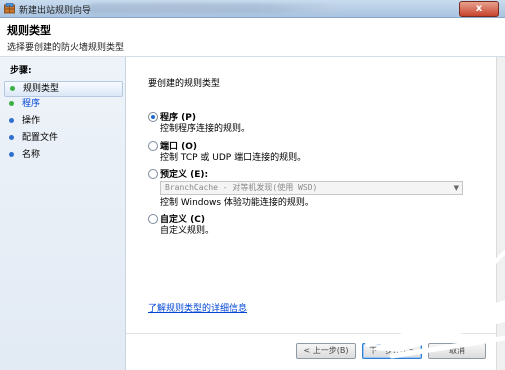 This screenshot has height=370, width=505. Describe the element at coordinates (62, 138) in the screenshot. I see `step-profile: 配置文件` at that location.